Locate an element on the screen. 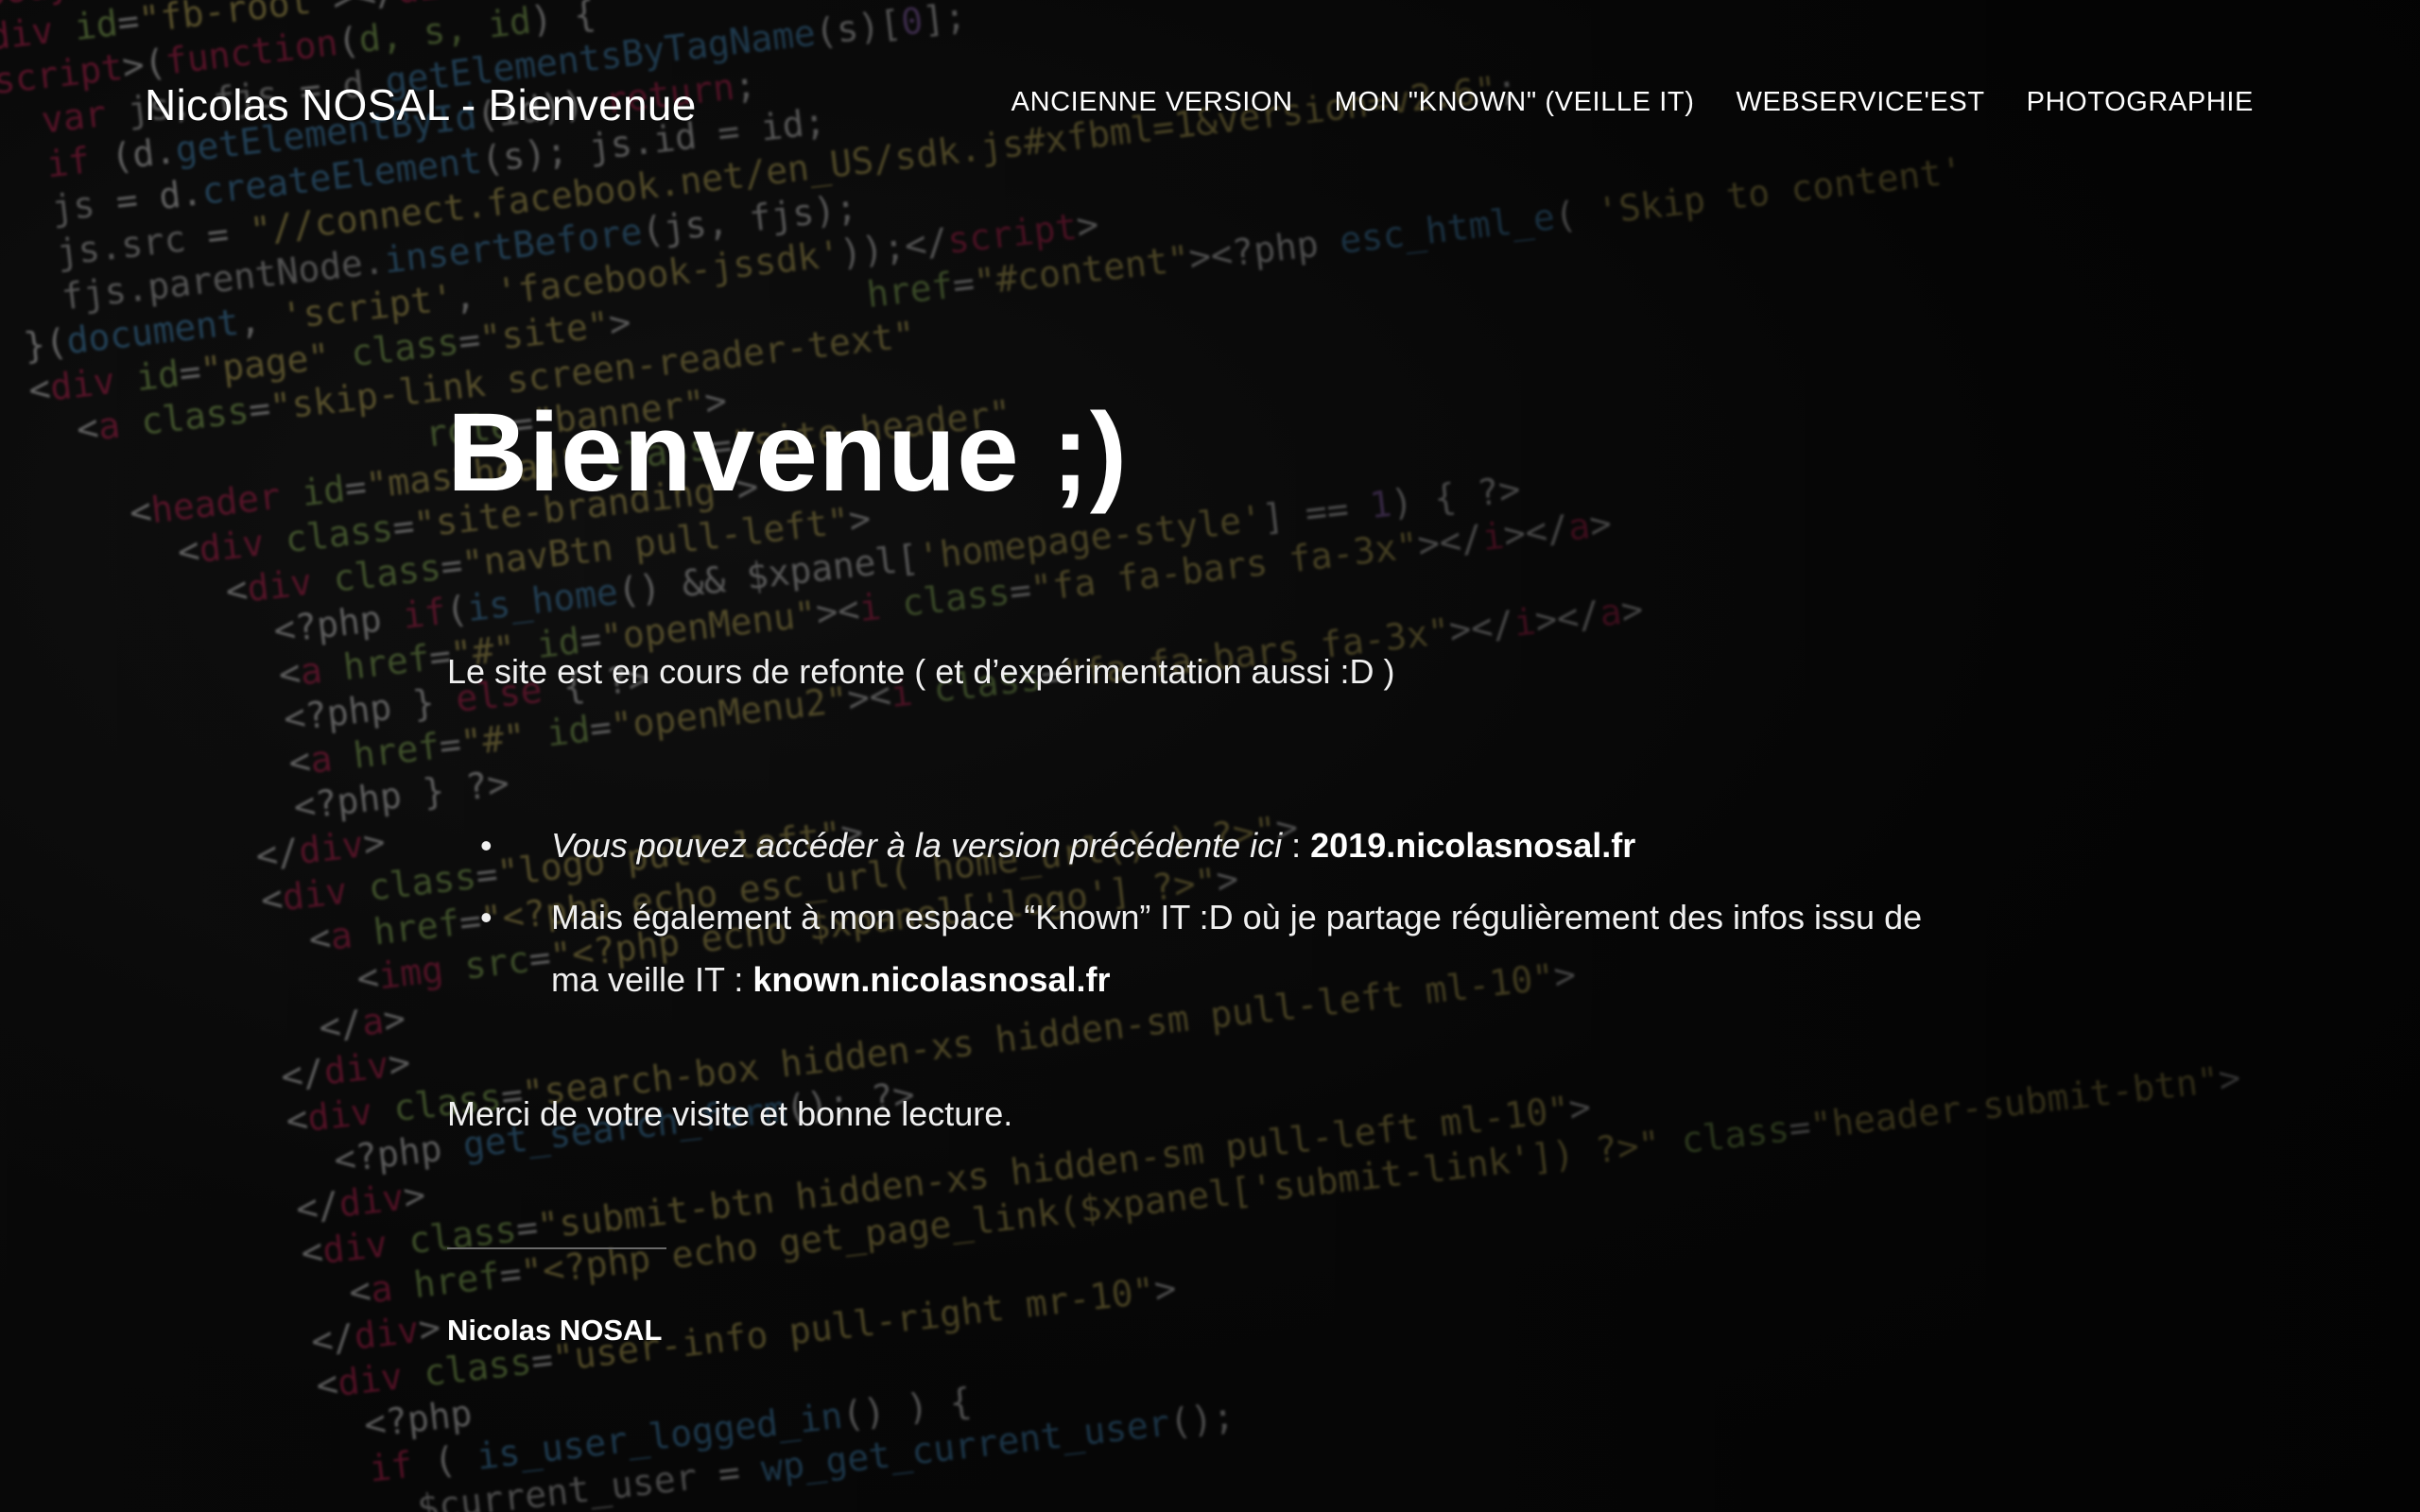 Image resolution: width=2420 pixels, height=1512 pixels. thanks-text: Merci de votre visite et bonne lecture. is located at coordinates (730, 1113).